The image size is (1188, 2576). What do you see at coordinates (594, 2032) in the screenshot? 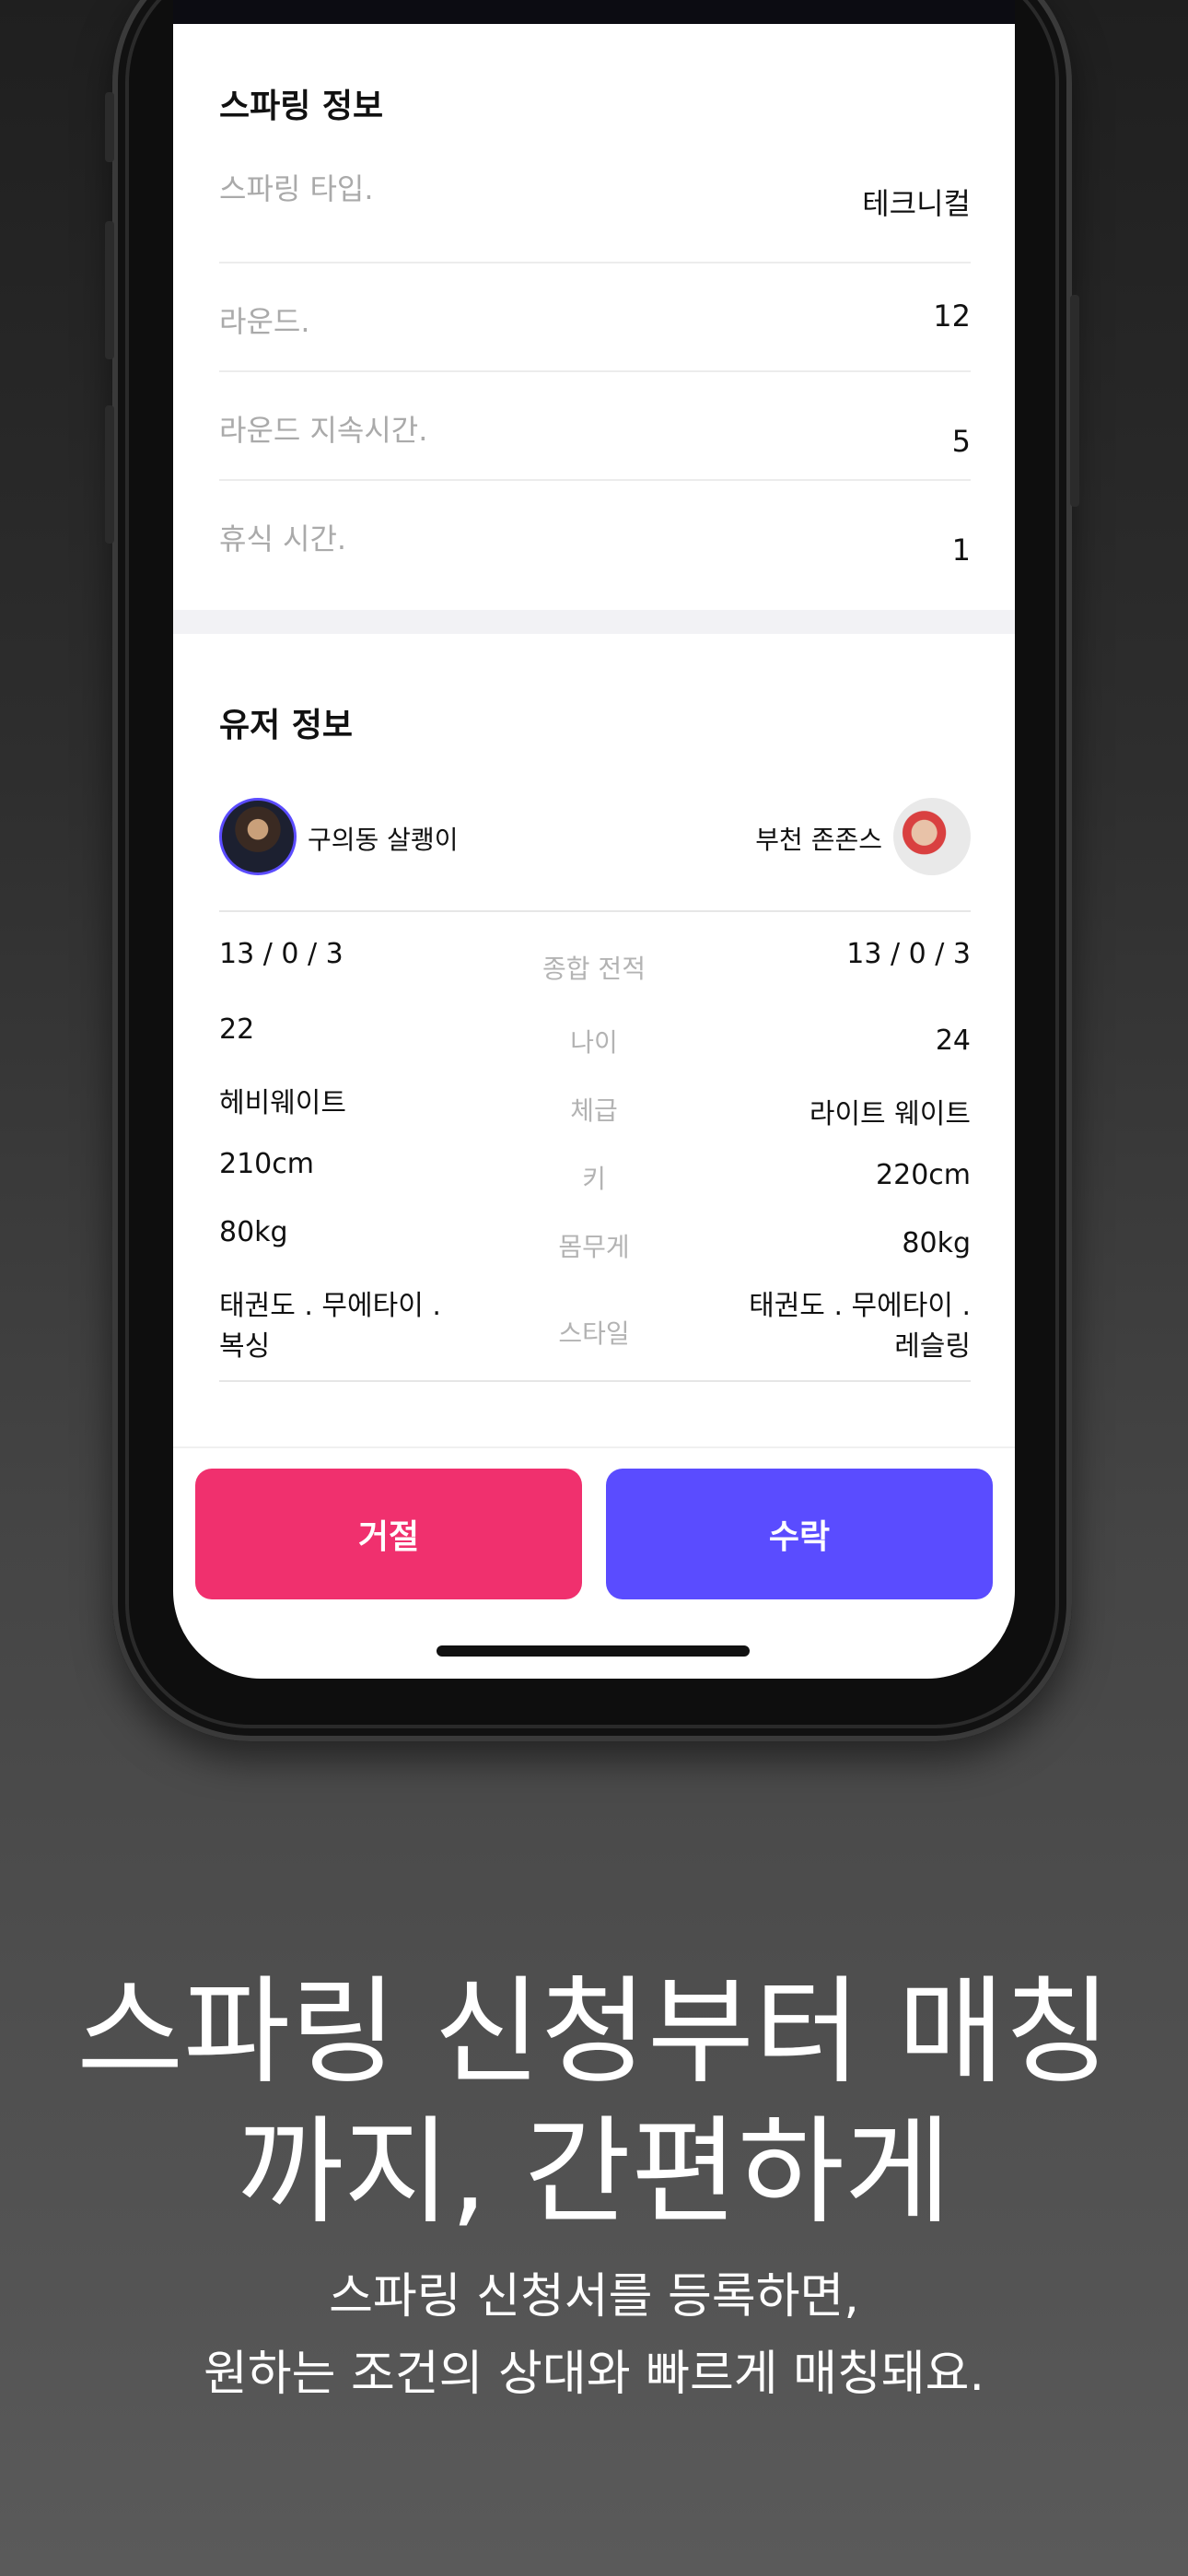
I see `promo-headline-line1: 스파링 신청부터 매칭` at bounding box center [594, 2032].